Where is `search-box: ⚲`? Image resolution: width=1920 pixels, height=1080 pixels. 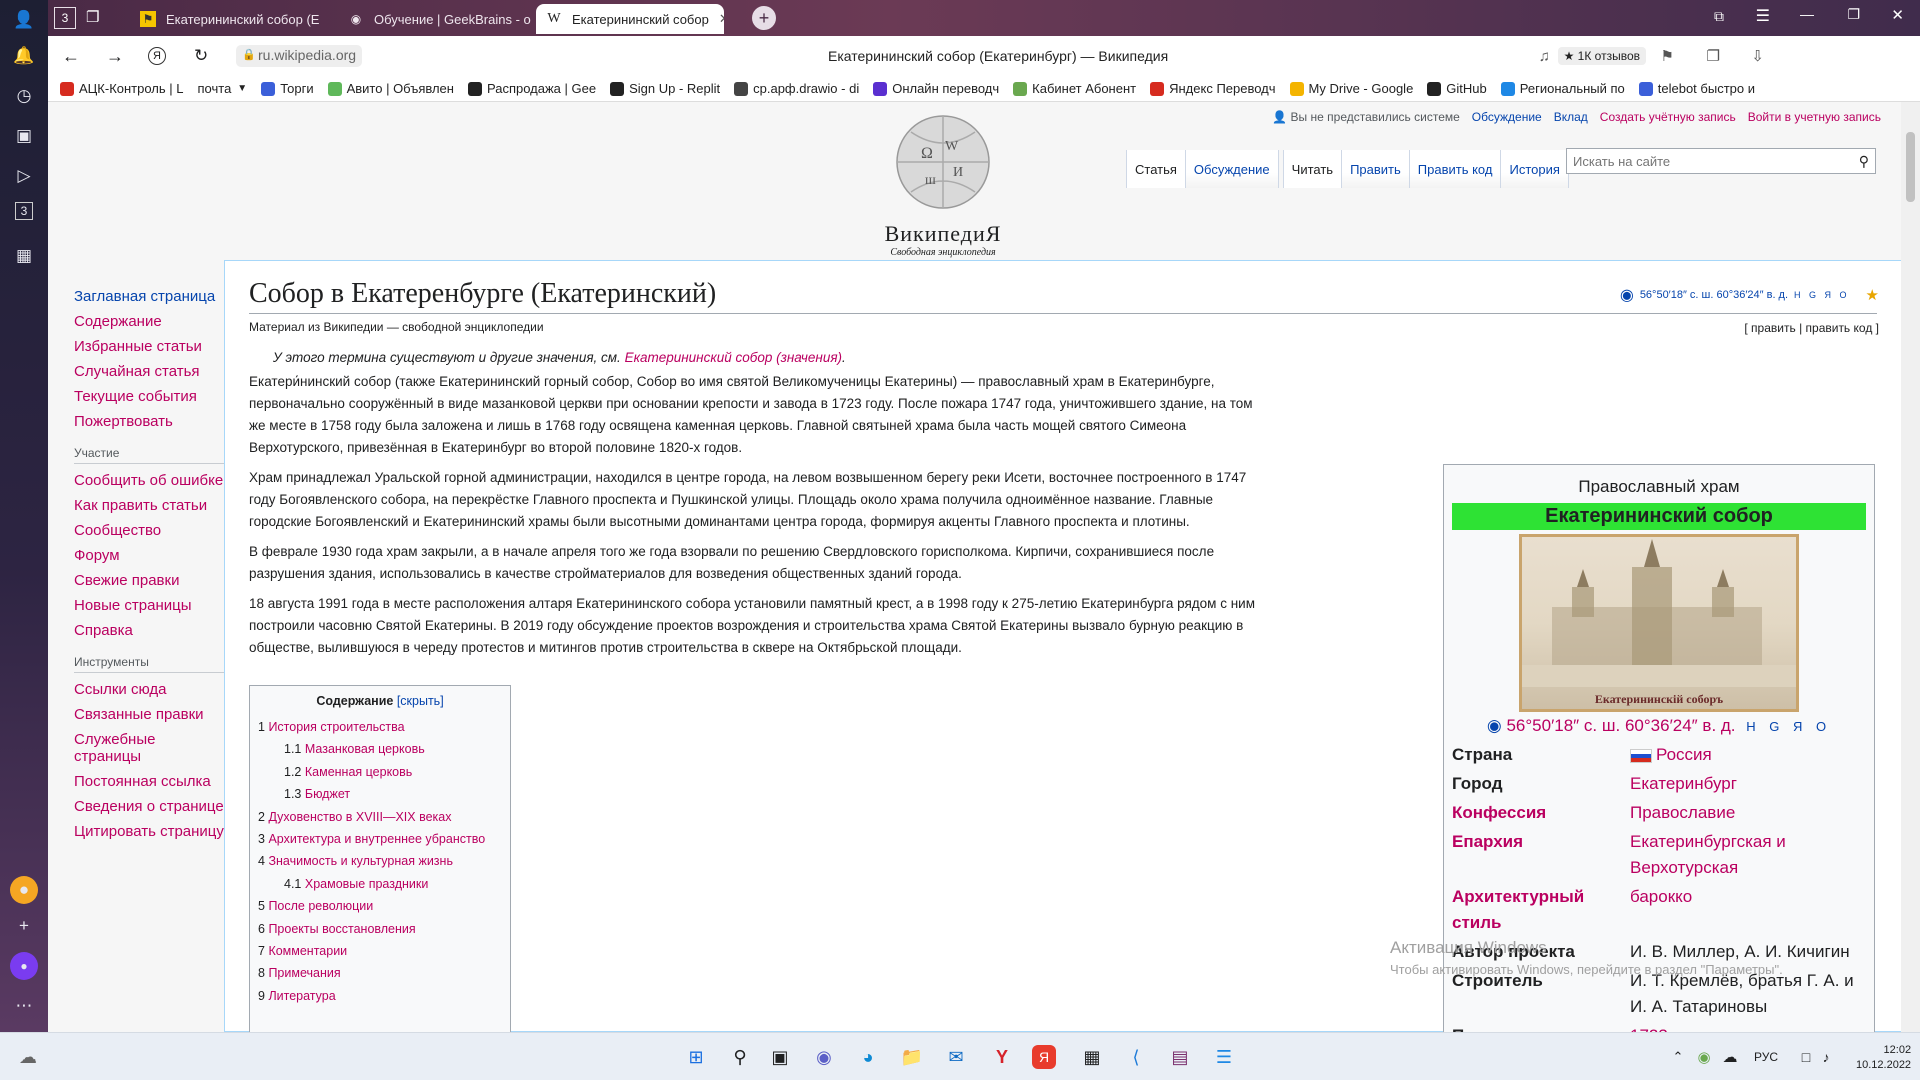 search-box: ⚲ is located at coordinates (1721, 161).